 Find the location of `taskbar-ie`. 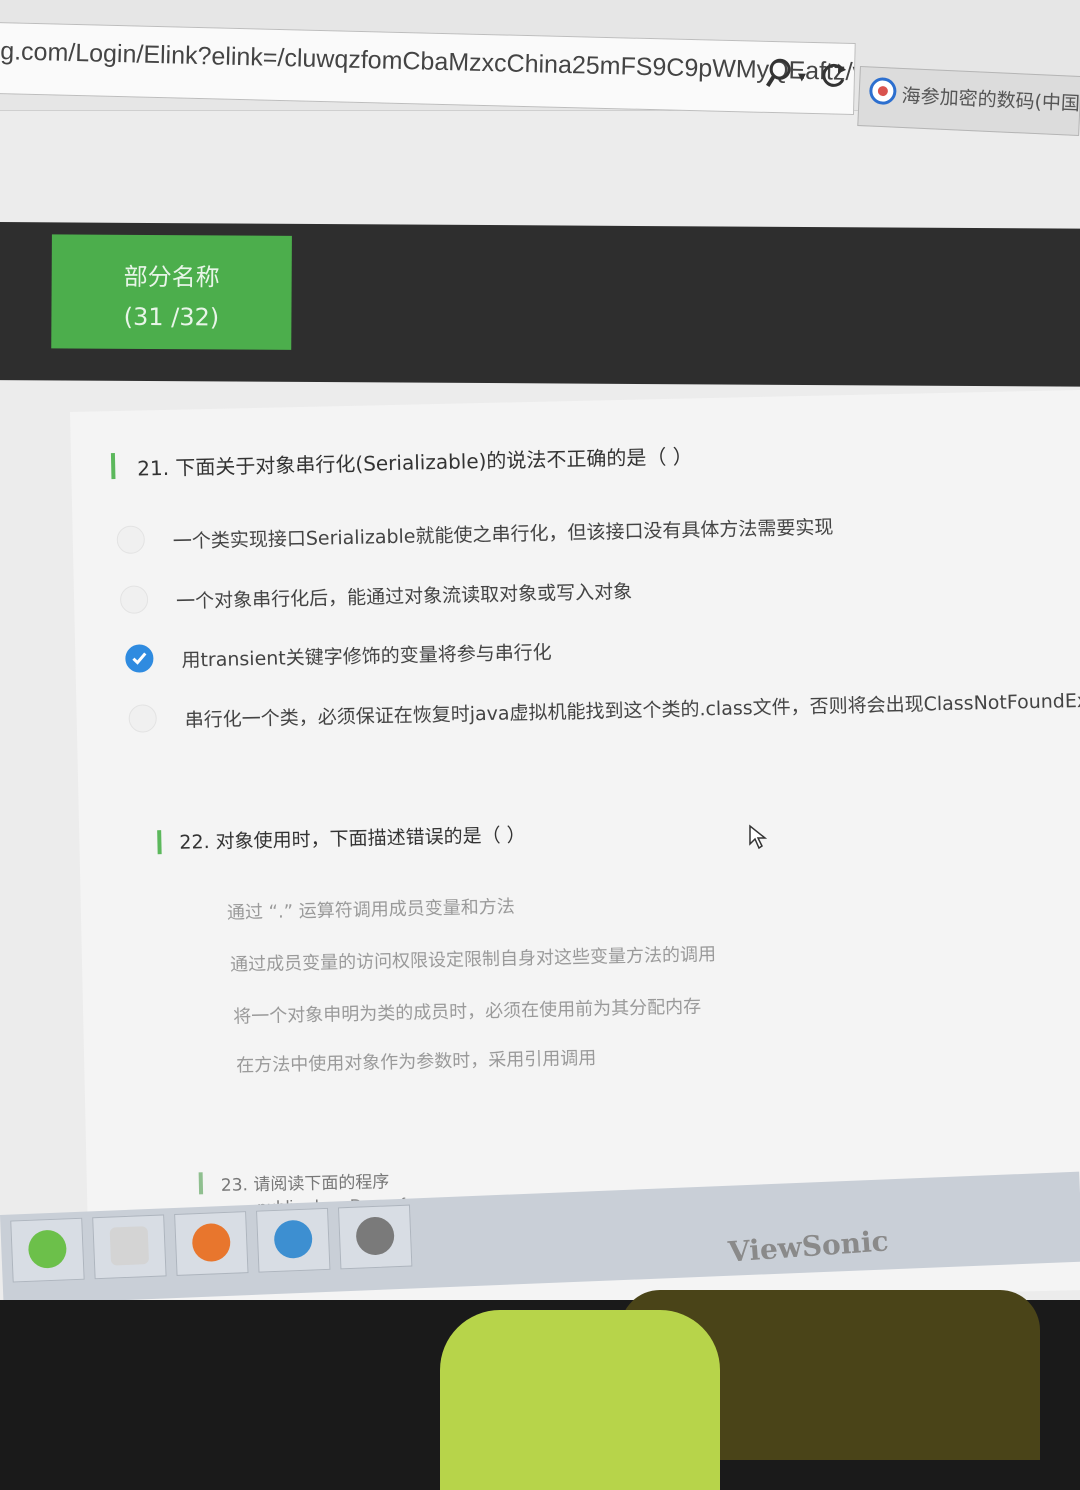

taskbar-ie is located at coordinates (293, 1240).